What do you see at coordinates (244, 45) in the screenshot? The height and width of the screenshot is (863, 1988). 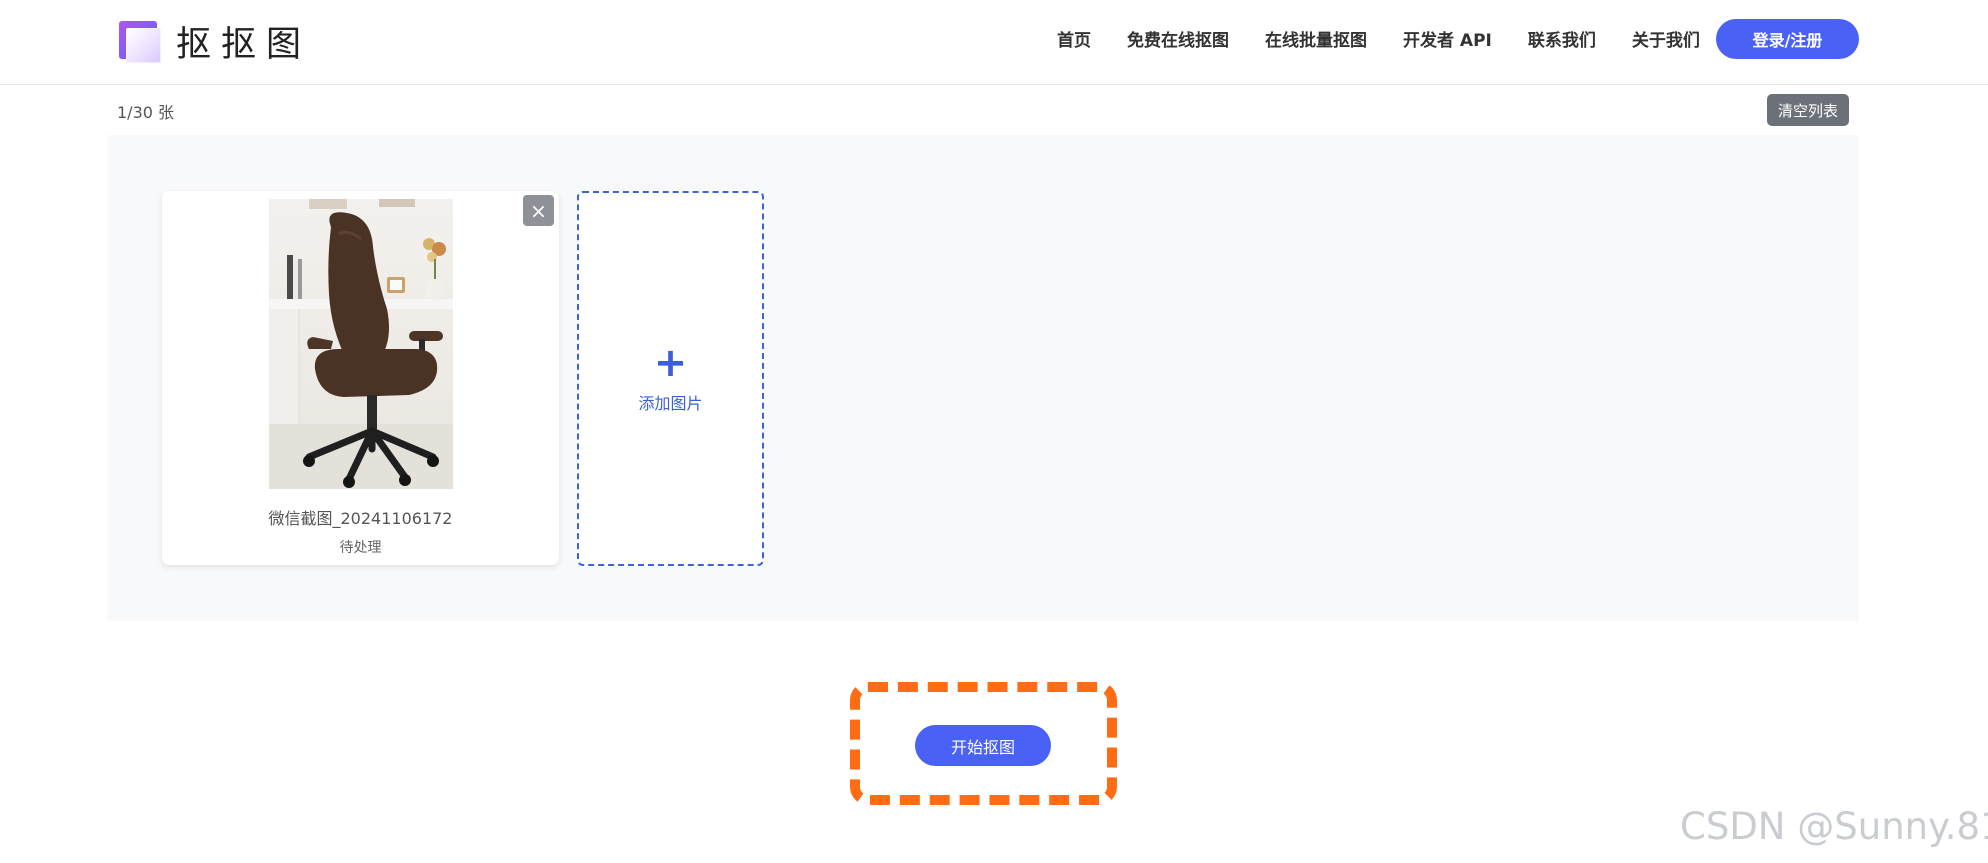 I see `logo-text: 抠抠图` at bounding box center [244, 45].